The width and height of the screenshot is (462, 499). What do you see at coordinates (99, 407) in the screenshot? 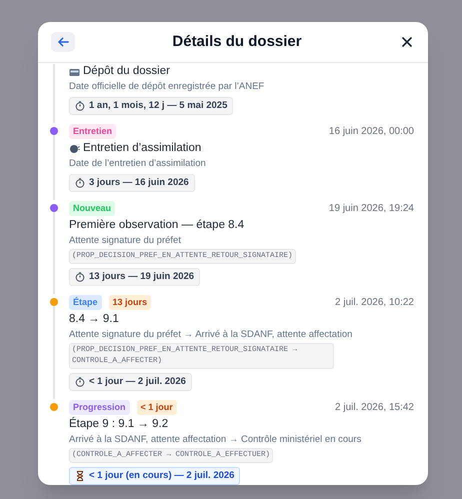
I see `event-badge: Progression` at bounding box center [99, 407].